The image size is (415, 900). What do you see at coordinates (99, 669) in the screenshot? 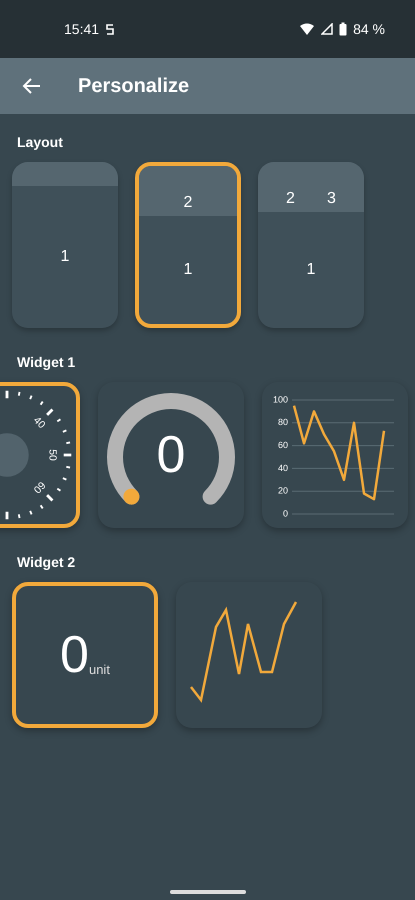
I see `unit-label: unit` at bounding box center [99, 669].